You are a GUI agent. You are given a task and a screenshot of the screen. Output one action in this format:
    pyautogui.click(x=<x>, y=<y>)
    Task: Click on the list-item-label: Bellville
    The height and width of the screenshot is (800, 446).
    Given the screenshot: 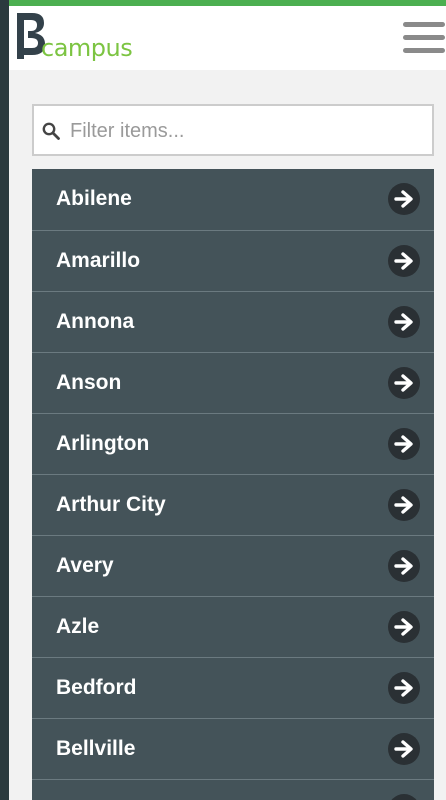 What is the action you would take?
    pyautogui.click(x=96, y=748)
    